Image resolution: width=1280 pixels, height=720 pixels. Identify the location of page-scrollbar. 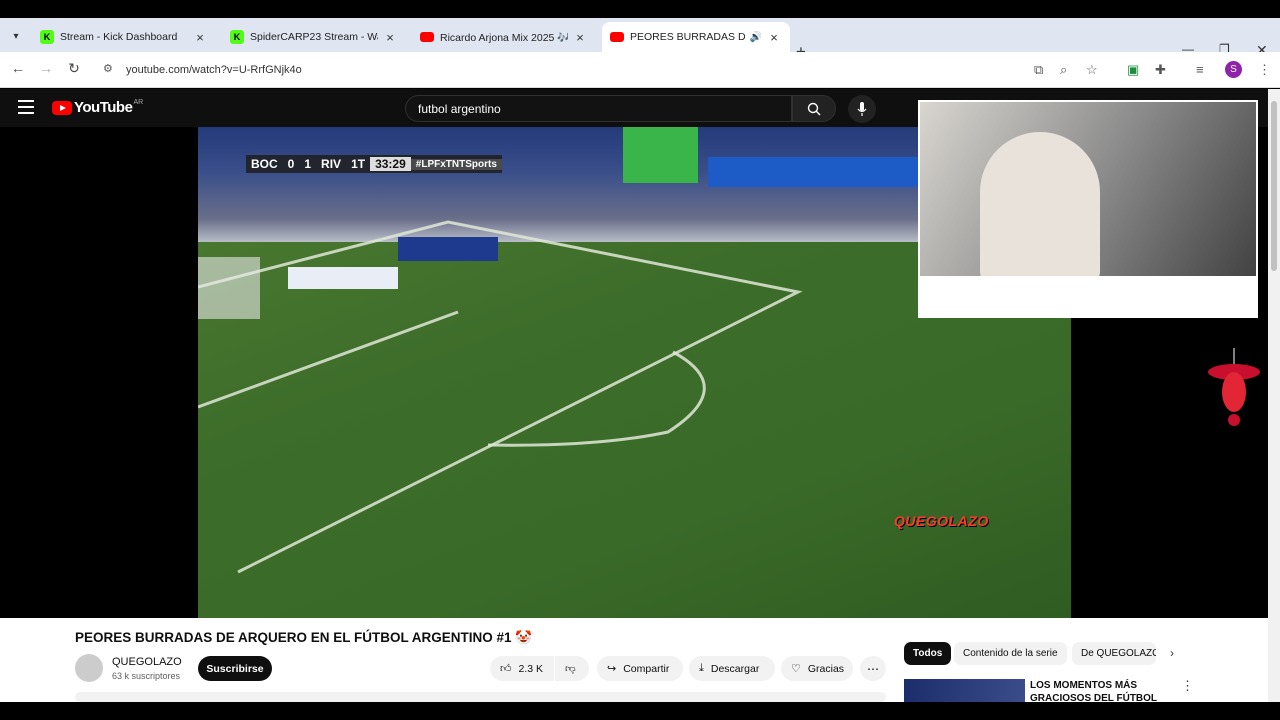
(1274, 395).